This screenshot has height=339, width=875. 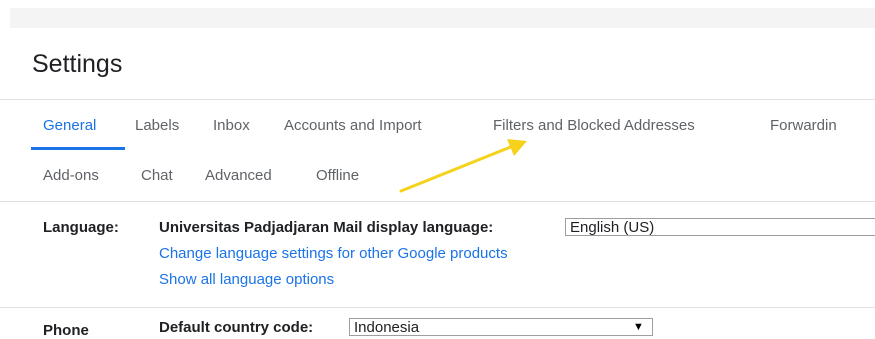 I want to click on top-bar, so click(x=442, y=18).